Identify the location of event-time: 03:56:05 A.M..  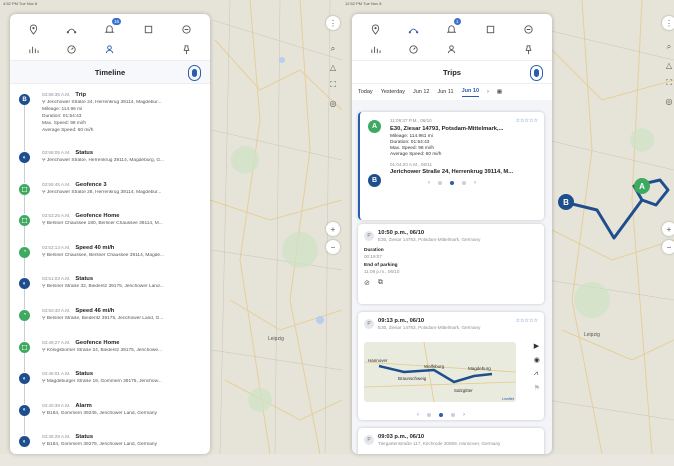
(56, 152).